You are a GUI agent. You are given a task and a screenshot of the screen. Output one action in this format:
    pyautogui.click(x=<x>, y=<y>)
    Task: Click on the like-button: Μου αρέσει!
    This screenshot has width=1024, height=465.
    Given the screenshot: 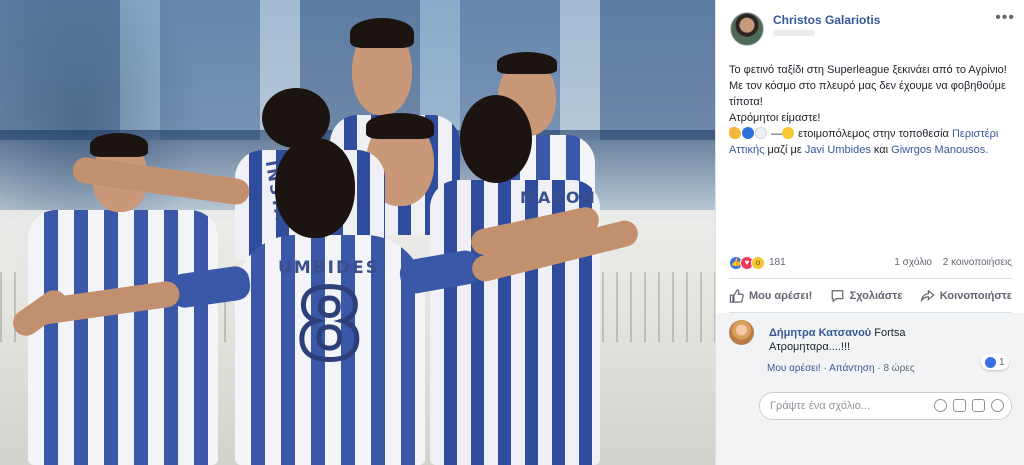 What is the action you would take?
    pyautogui.click(x=770, y=296)
    